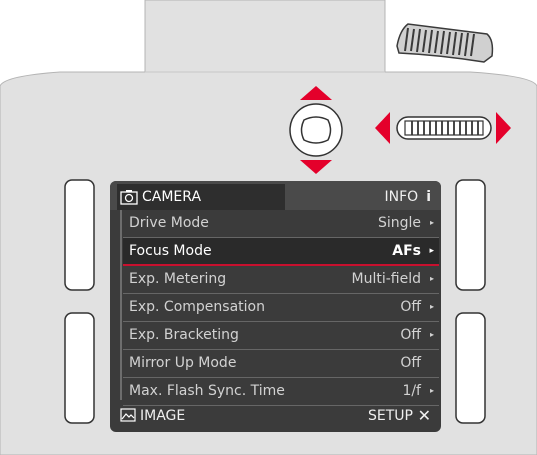 Image resolution: width=537 pixels, height=455 pixels. What do you see at coordinates (428, 197) in the screenshot?
I see `info-icon: i` at bounding box center [428, 197].